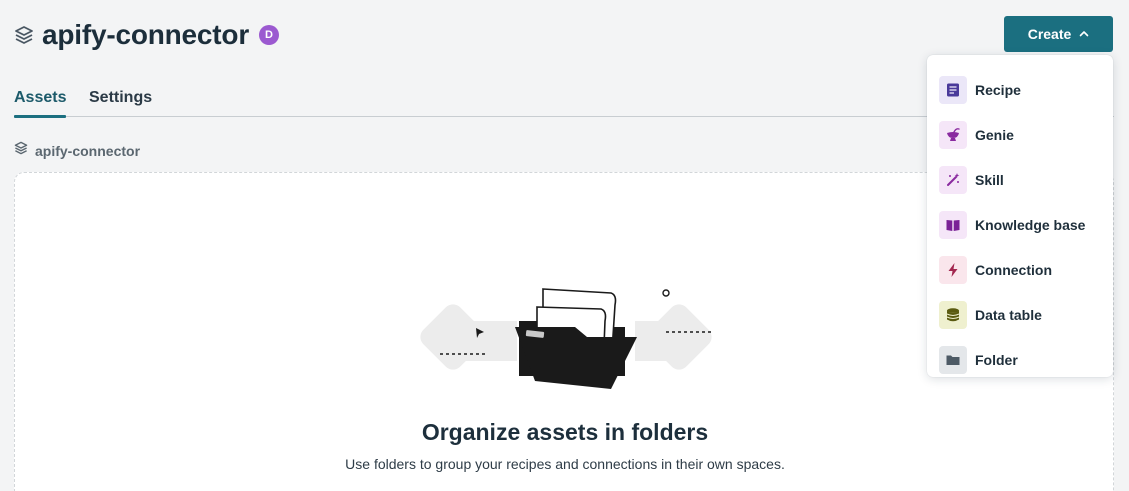 Image resolution: width=1129 pixels, height=491 pixels. What do you see at coordinates (953, 224) in the screenshot?
I see `book-icon` at bounding box center [953, 224].